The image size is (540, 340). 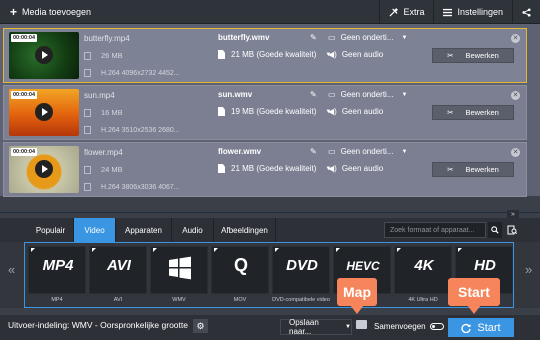 What do you see at coordinates (179, 270) in the screenshot?
I see `format-wmv` at bounding box center [179, 270].